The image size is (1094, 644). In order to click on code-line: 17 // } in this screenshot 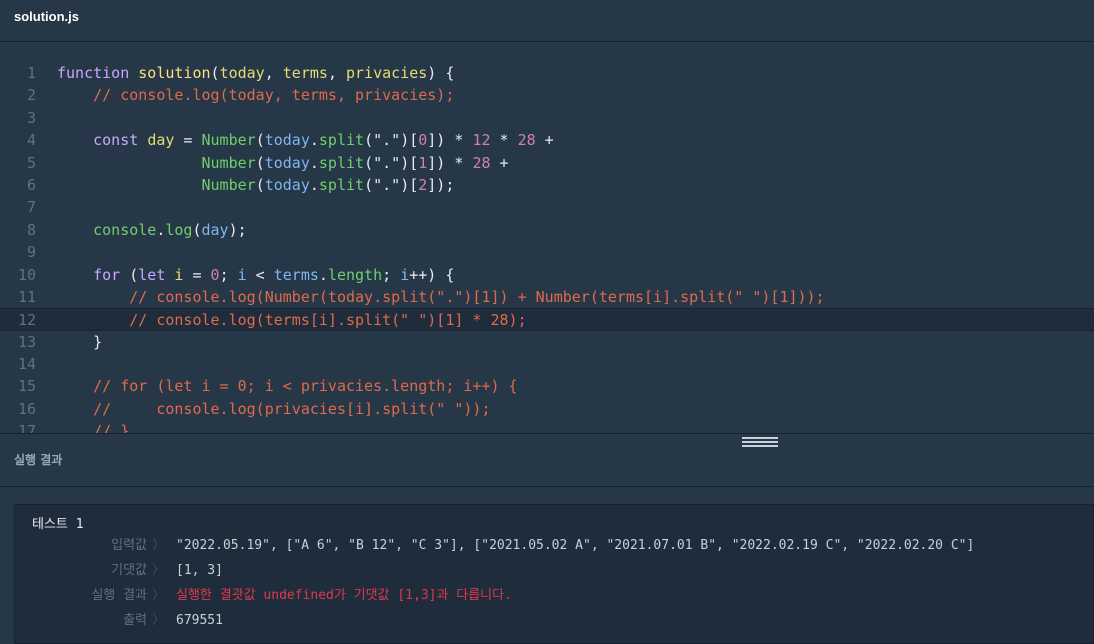, I will do `click(547, 426)`.